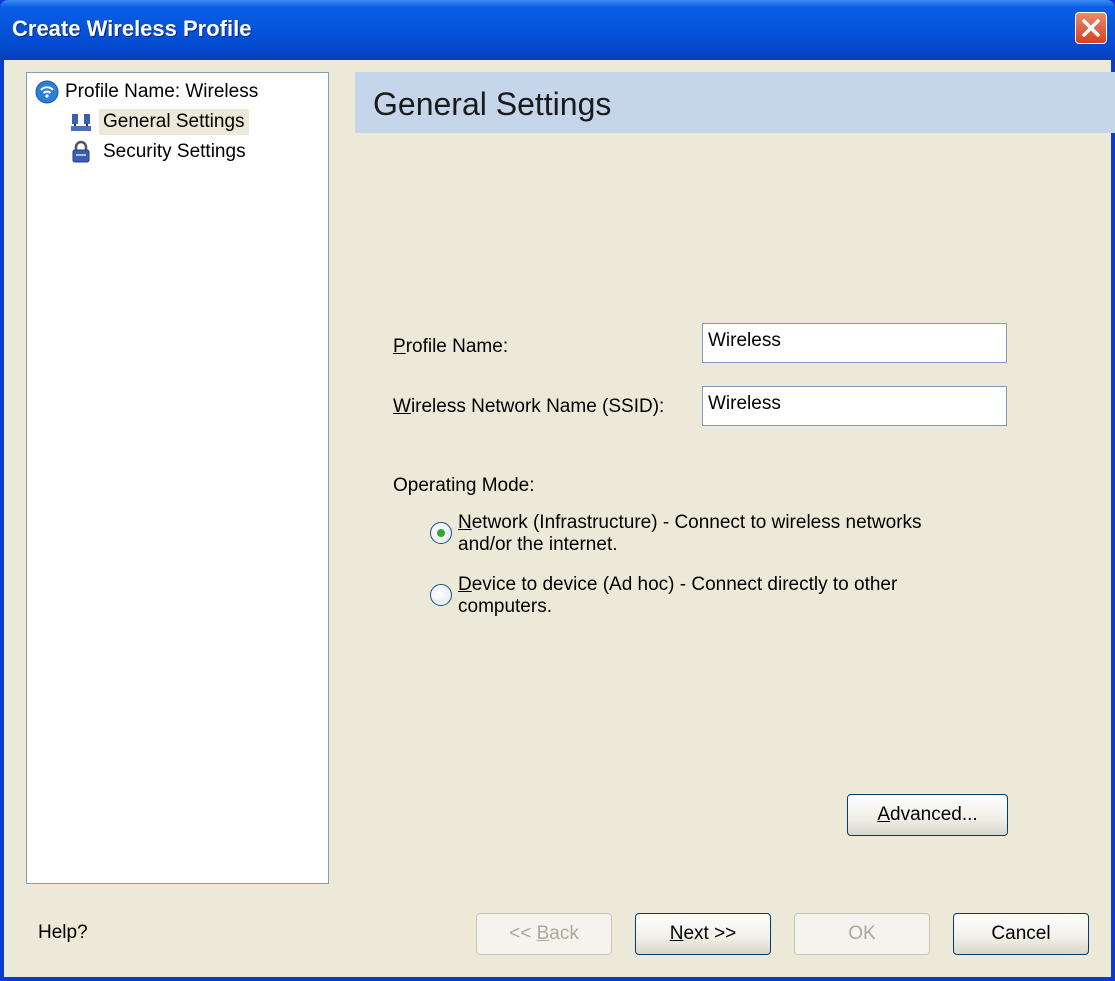 The height and width of the screenshot is (981, 1115). I want to click on infrastructure-radio, so click(441, 533).